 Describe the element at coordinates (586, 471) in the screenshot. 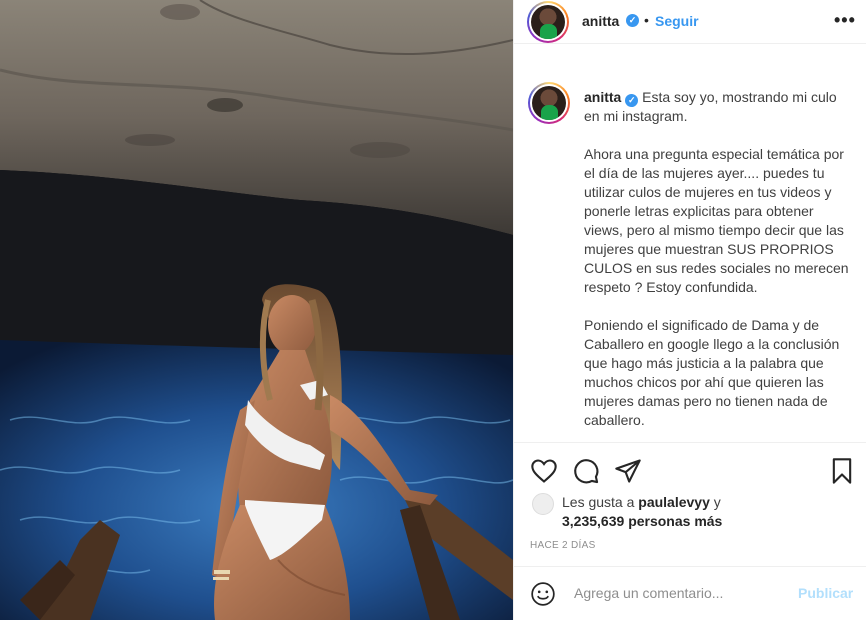

I see `comment-icon` at that location.